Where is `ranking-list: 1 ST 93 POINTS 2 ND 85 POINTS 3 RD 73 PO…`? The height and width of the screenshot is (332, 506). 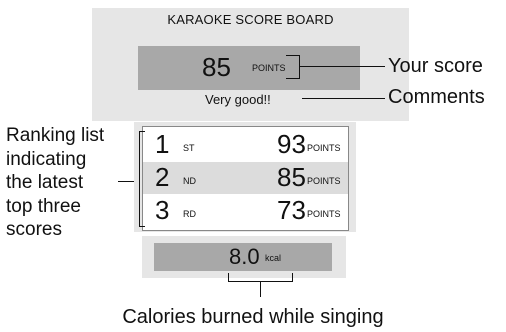
ranking-list: 1 ST 93 POINTS 2 ND 85 POINTS 3 RD 73 PO… is located at coordinates (245, 178).